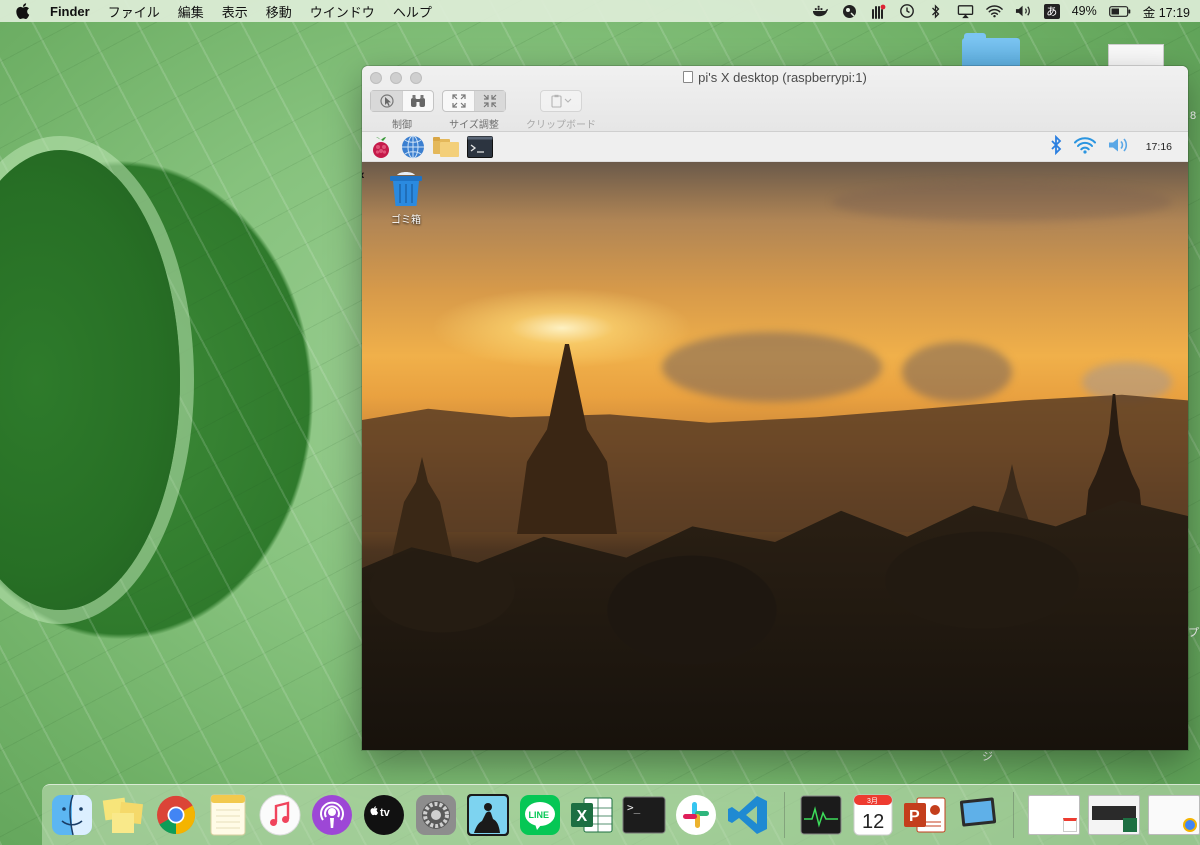  What do you see at coordinates (872, 801) in the screenshot?
I see `calendar-month: 3月` at bounding box center [872, 801].